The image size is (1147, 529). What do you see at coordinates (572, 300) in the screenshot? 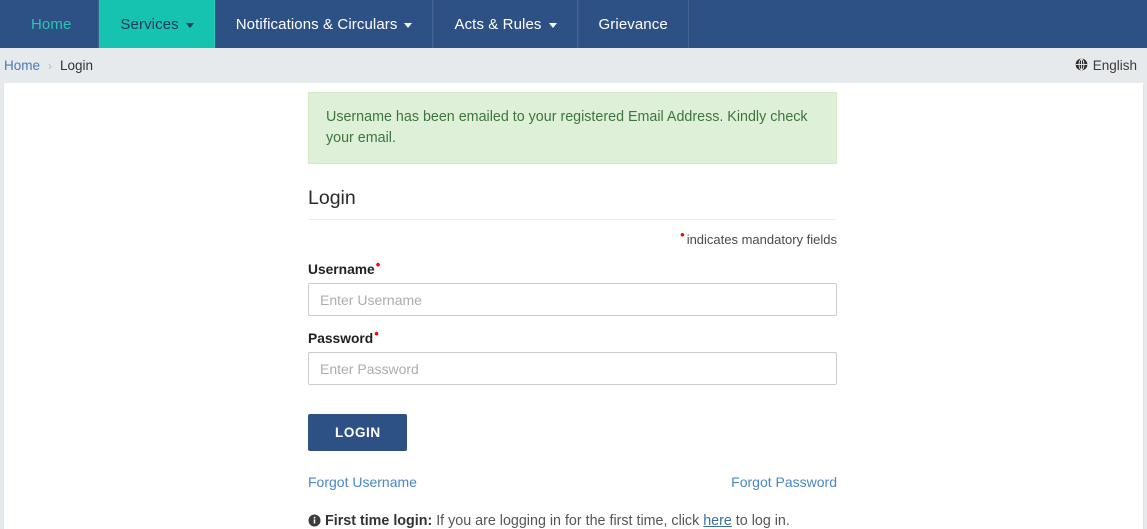
I see `username-input` at bounding box center [572, 300].